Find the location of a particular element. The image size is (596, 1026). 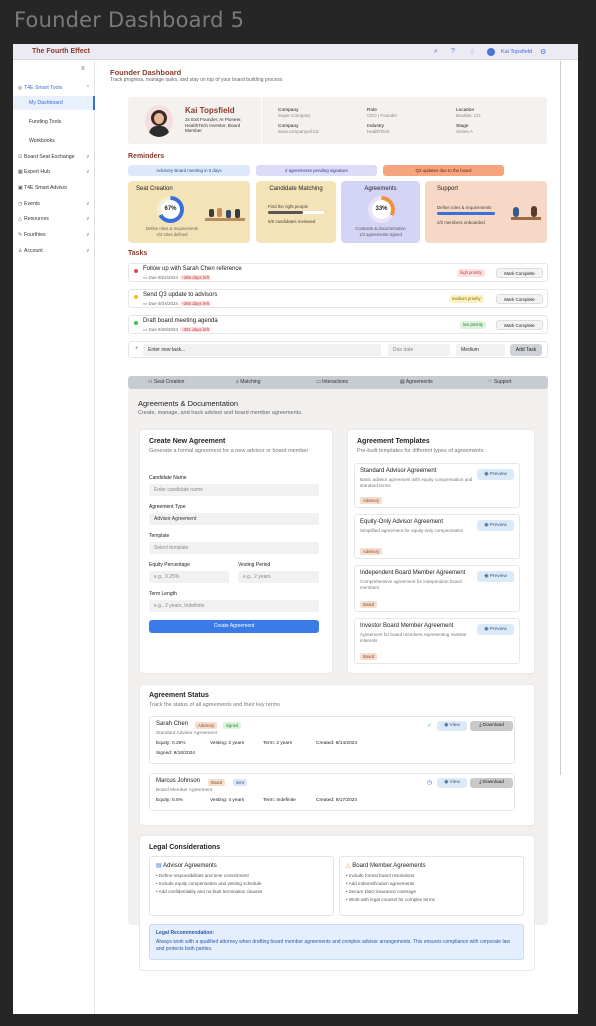

profile-avatar is located at coordinates (159, 121).